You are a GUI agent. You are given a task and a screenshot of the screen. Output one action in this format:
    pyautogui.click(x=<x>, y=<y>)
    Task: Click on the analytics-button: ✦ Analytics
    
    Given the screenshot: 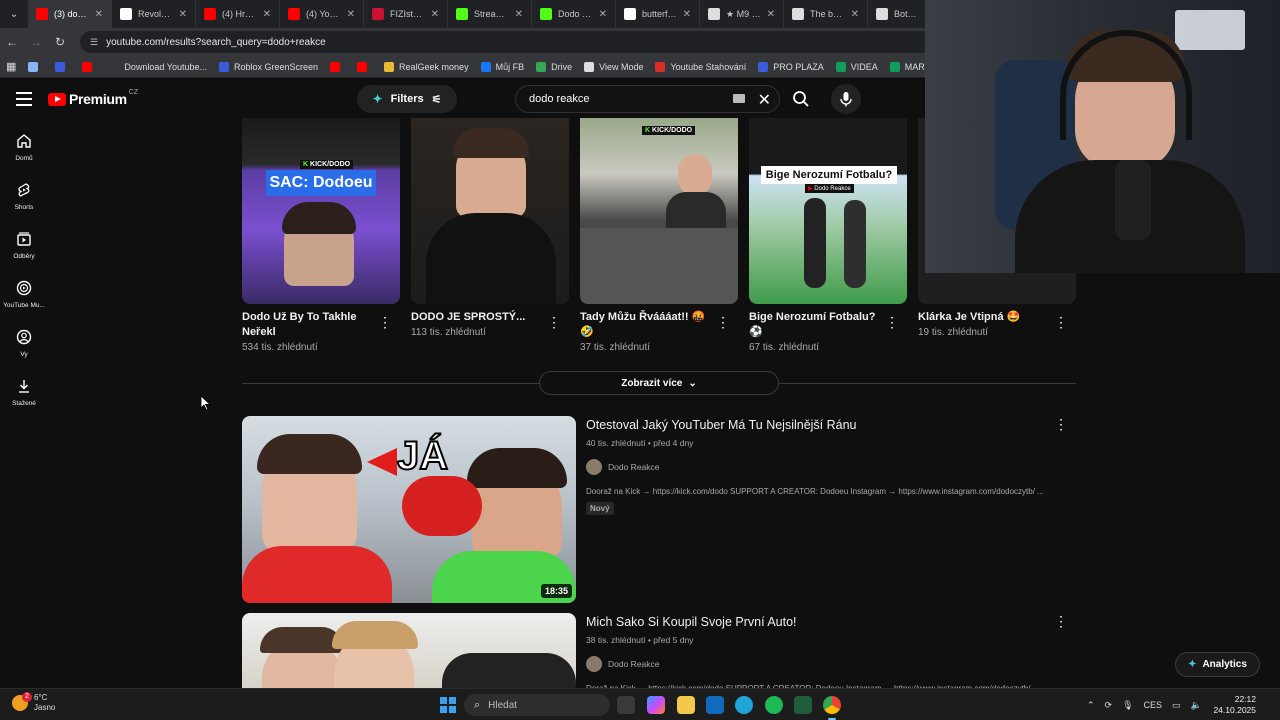 What is the action you would take?
    pyautogui.click(x=1217, y=664)
    